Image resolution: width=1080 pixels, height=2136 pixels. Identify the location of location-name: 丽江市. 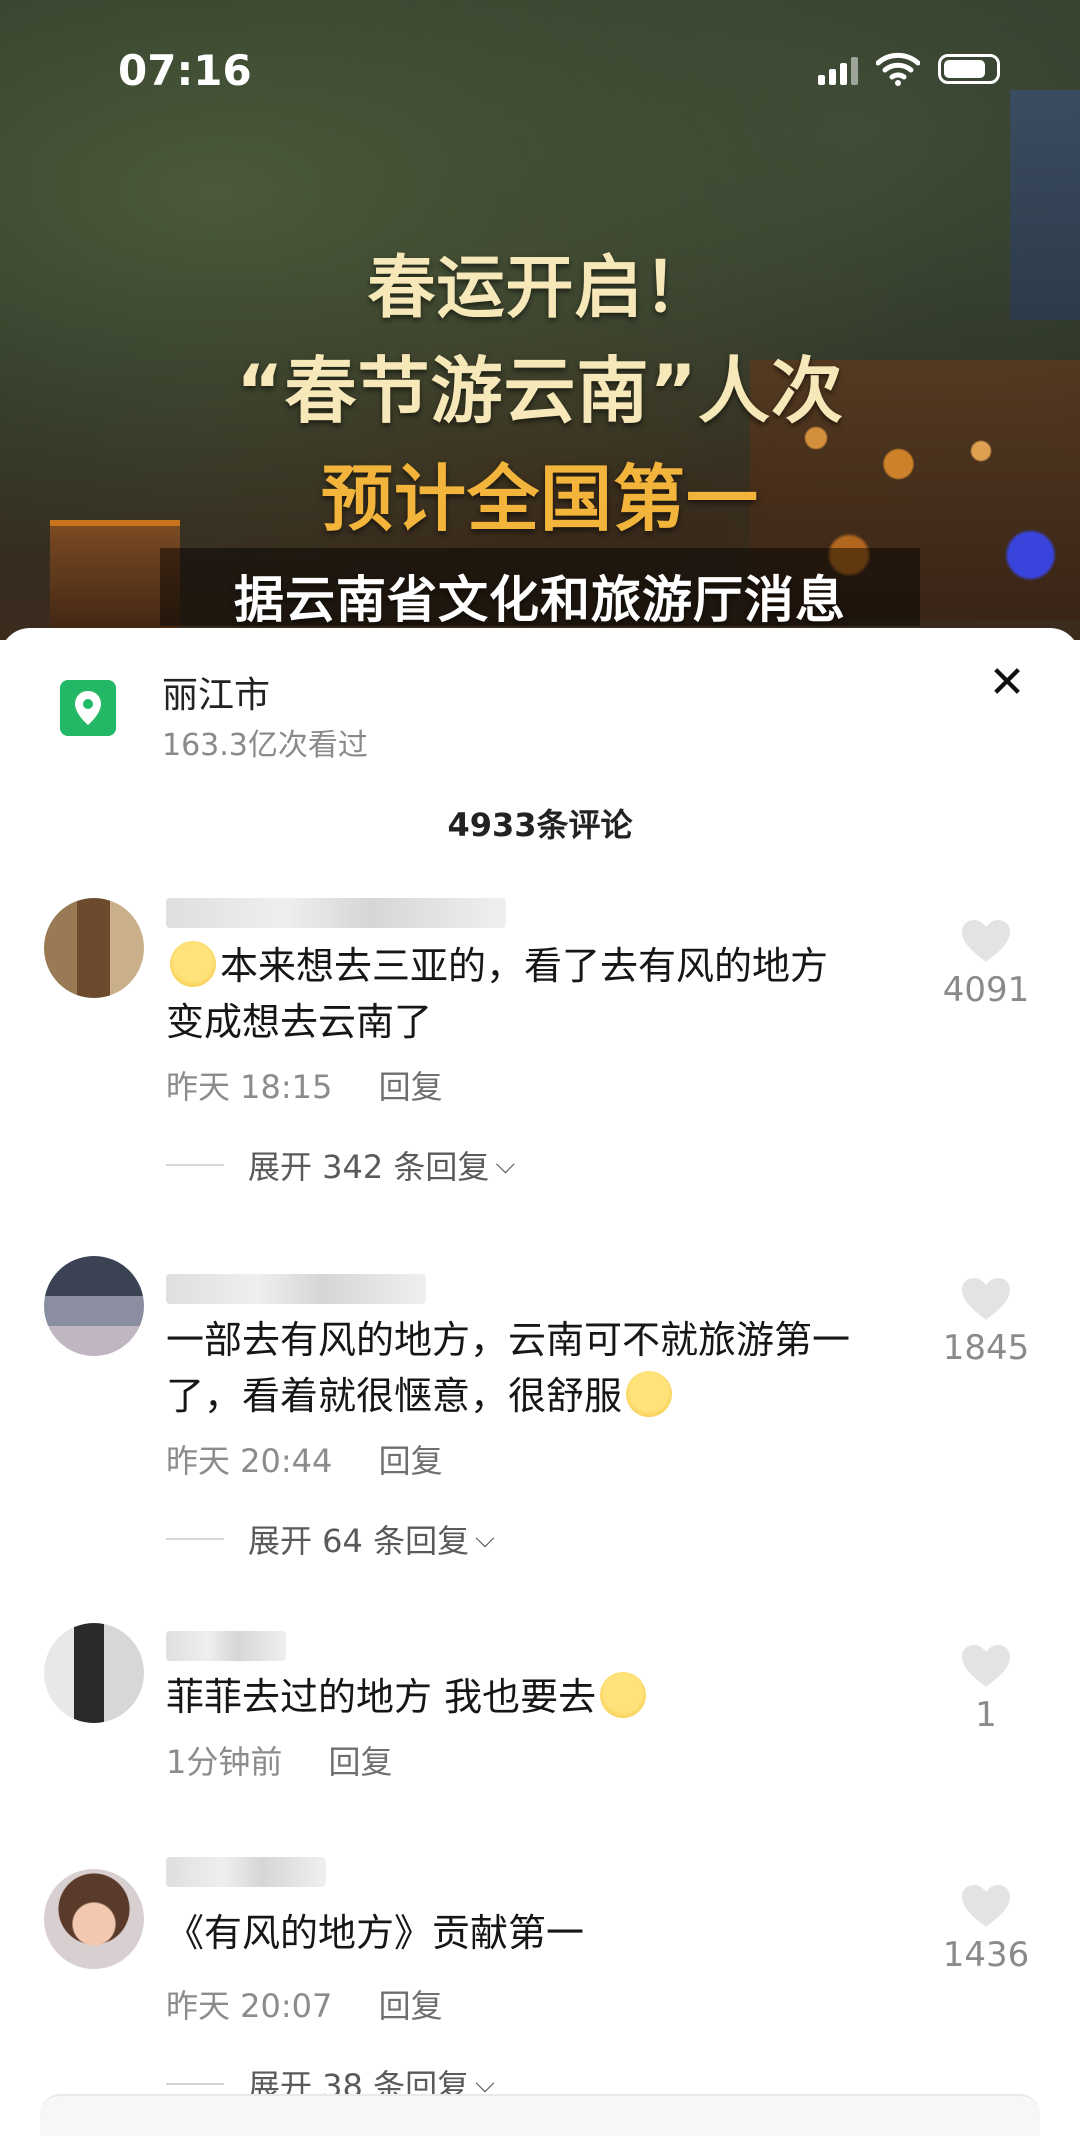
(216, 692).